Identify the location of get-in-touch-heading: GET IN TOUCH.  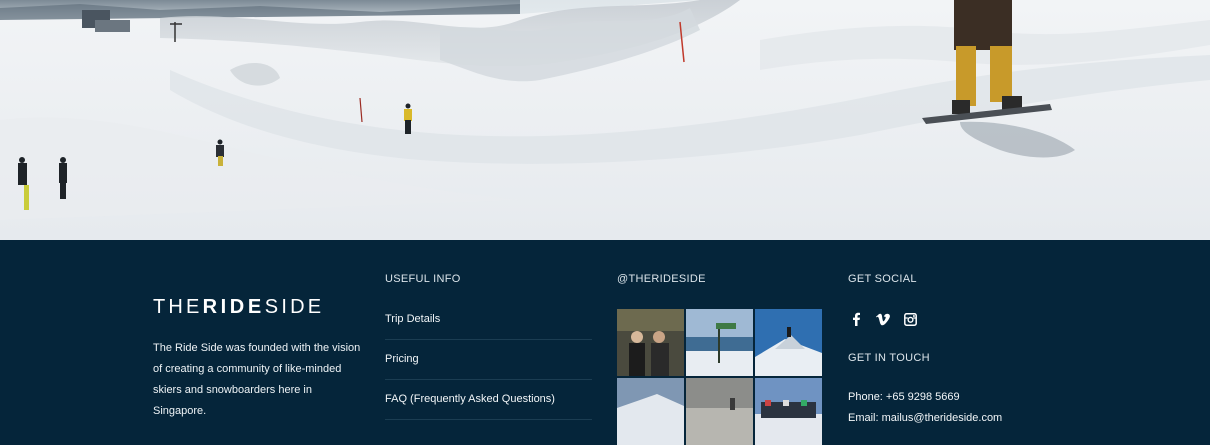
(889, 358).